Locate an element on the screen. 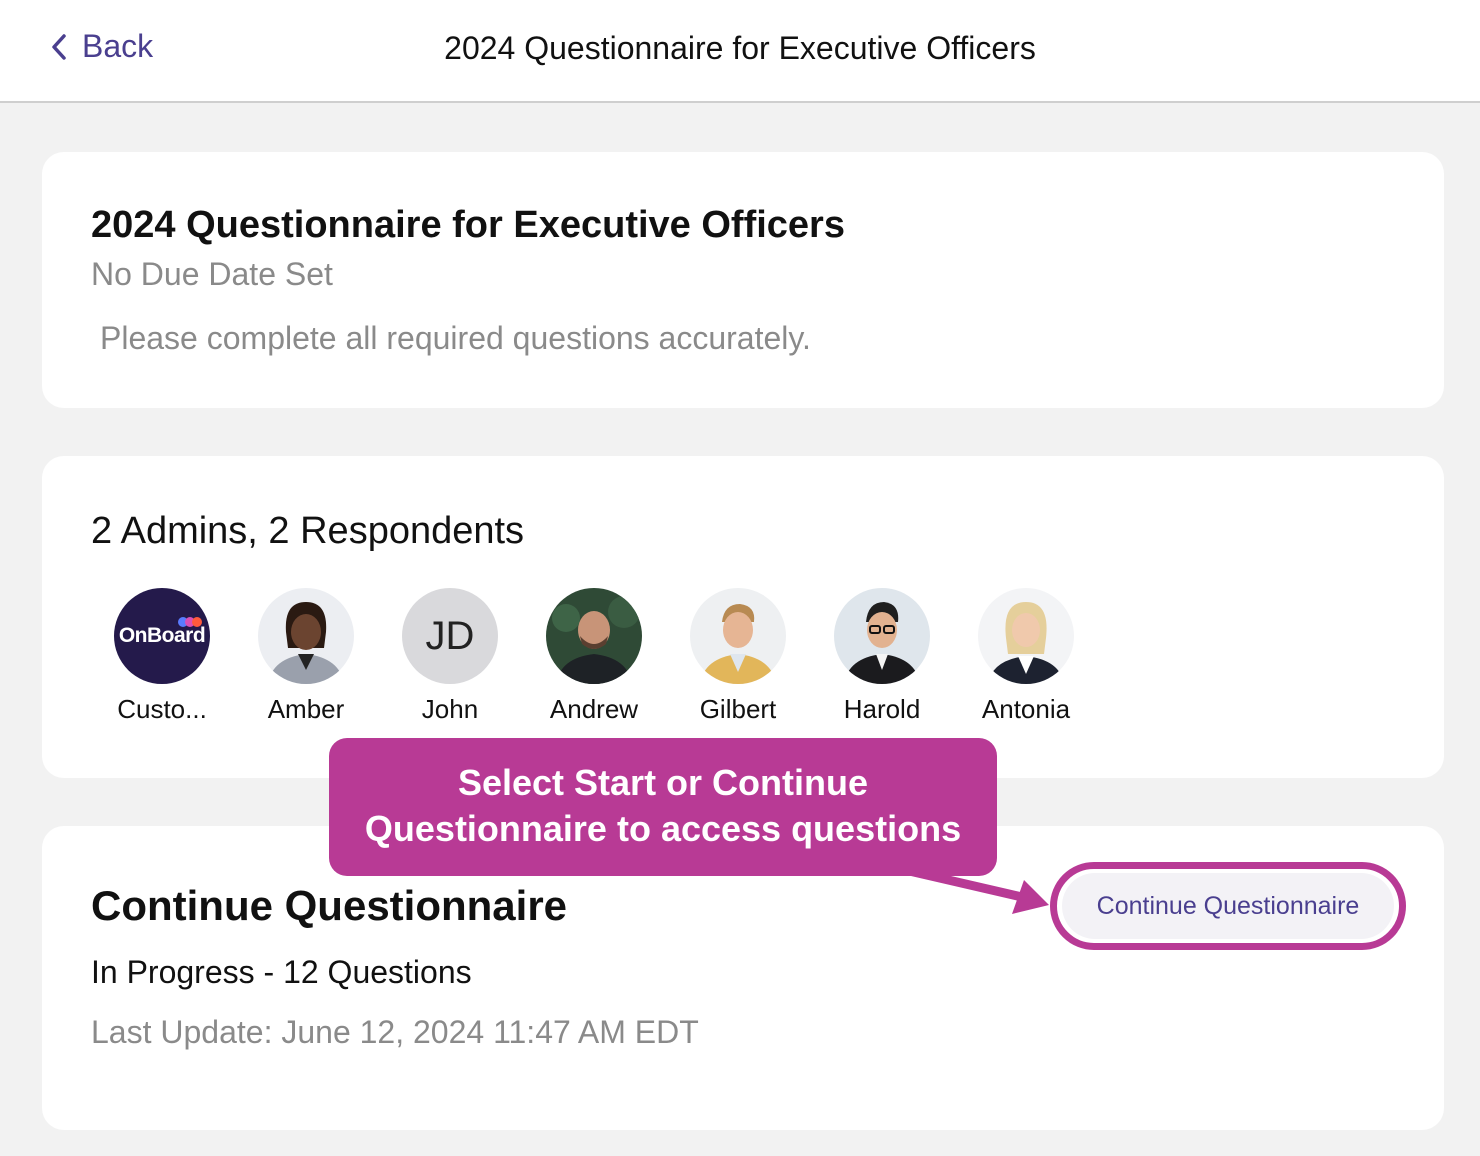  participant-item: Andrew is located at coordinates (594, 656).